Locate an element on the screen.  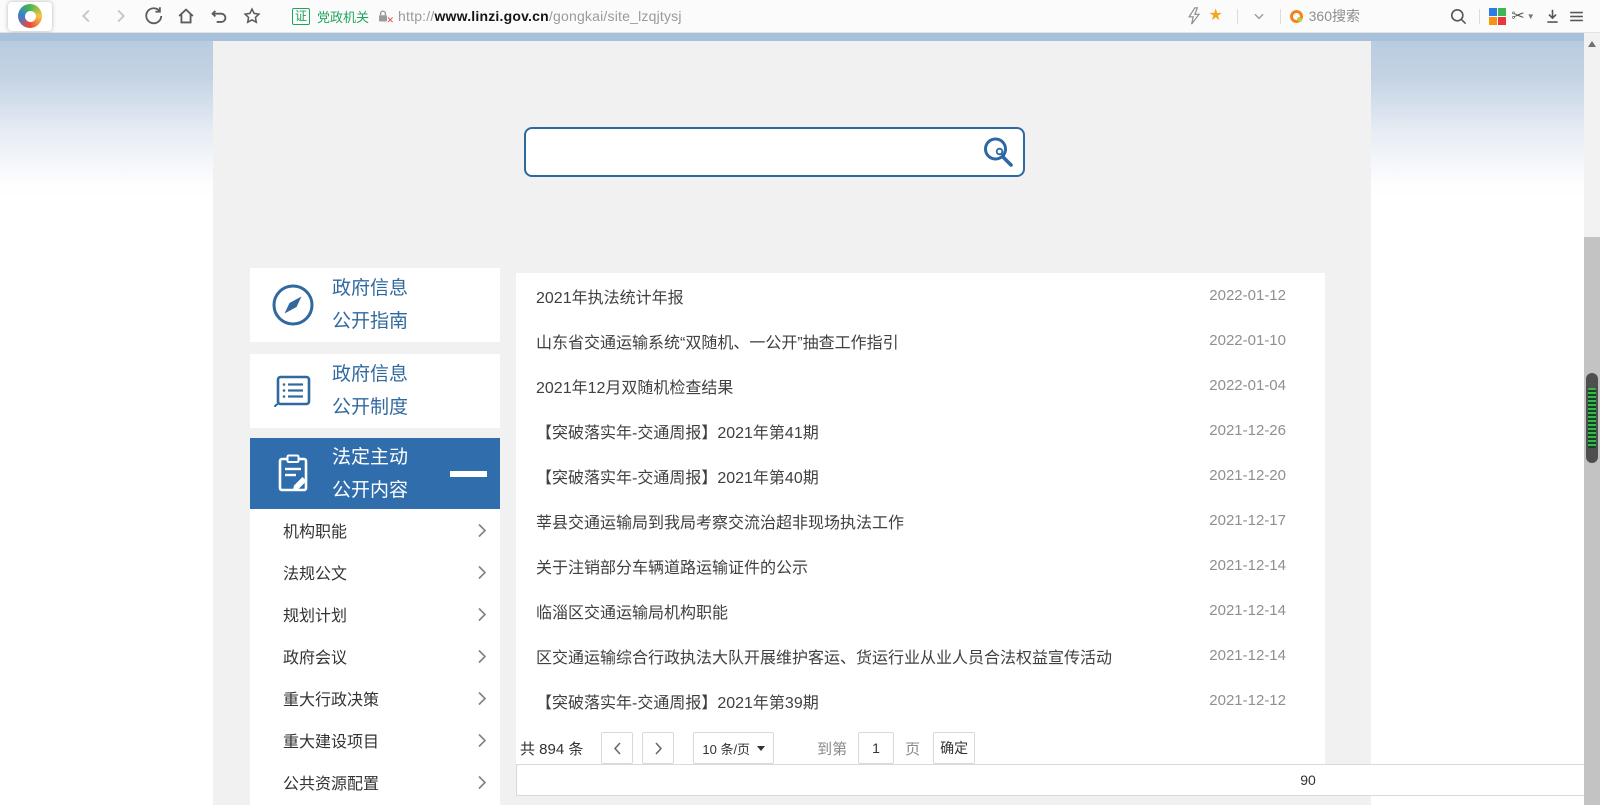
article-date: 2022-01-10 is located at coordinates (1247, 340).